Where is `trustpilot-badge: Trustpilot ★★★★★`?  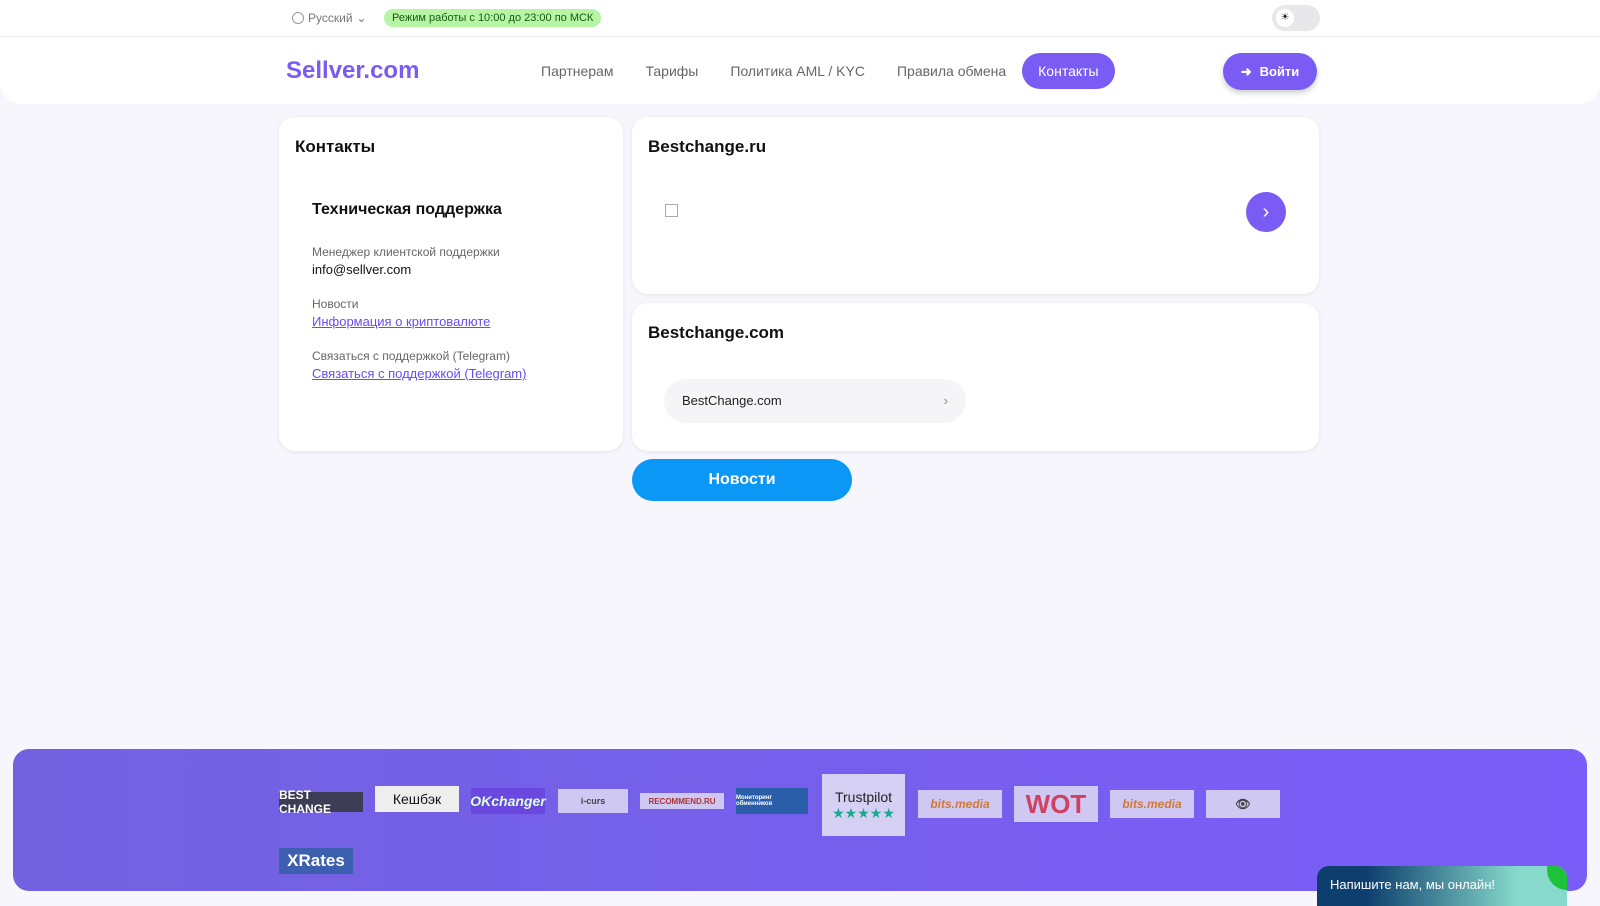 trustpilot-badge: Trustpilot ★★★★★ is located at coordinates (863, 805).